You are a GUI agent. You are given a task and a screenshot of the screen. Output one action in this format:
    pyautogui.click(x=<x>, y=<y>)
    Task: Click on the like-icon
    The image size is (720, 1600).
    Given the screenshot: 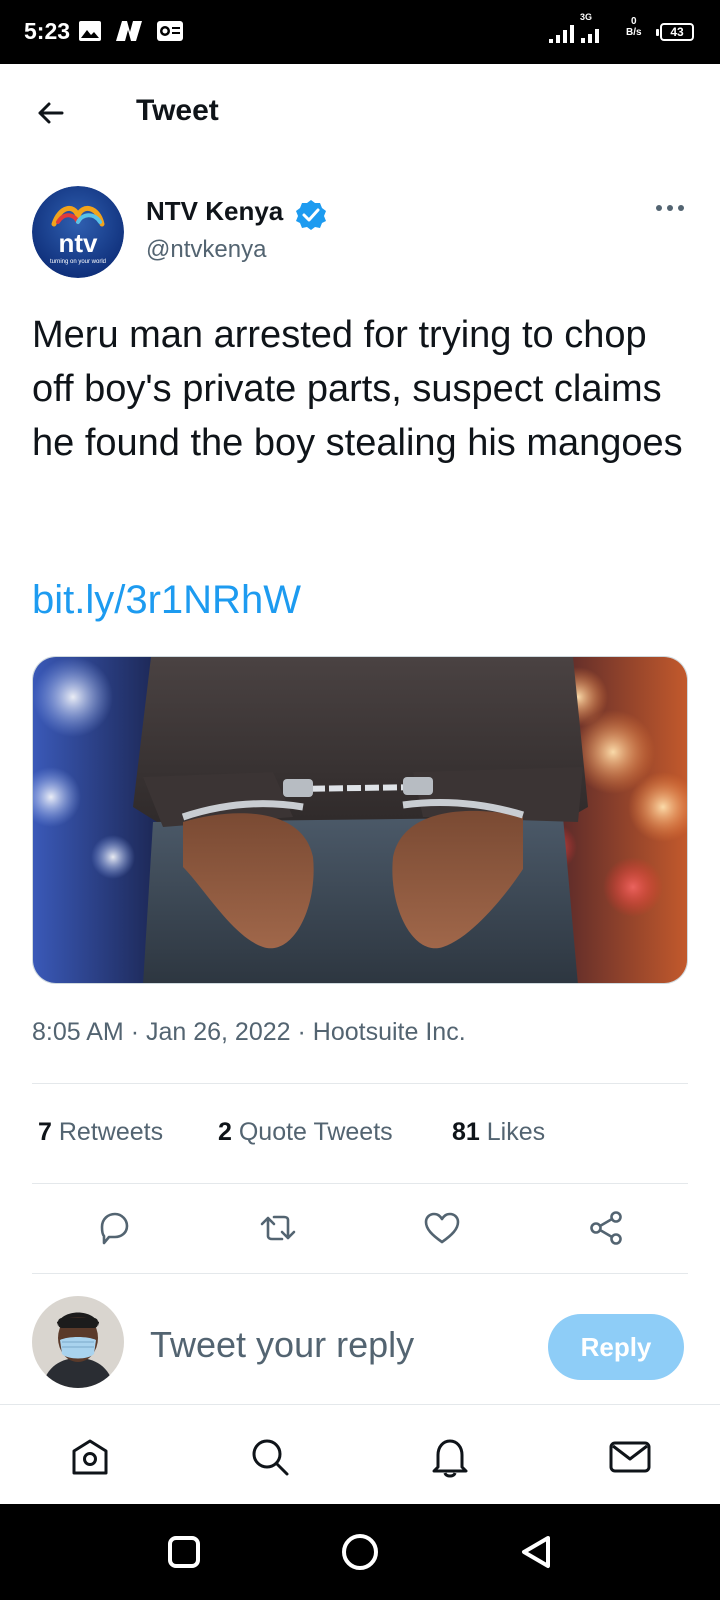 What is the action you would take?
    pyautogui.click(x=442, y=1228)
    